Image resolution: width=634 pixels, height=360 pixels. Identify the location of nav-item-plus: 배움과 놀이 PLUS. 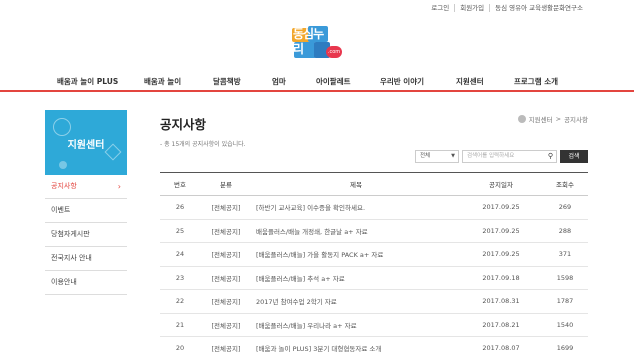
(87, 81).